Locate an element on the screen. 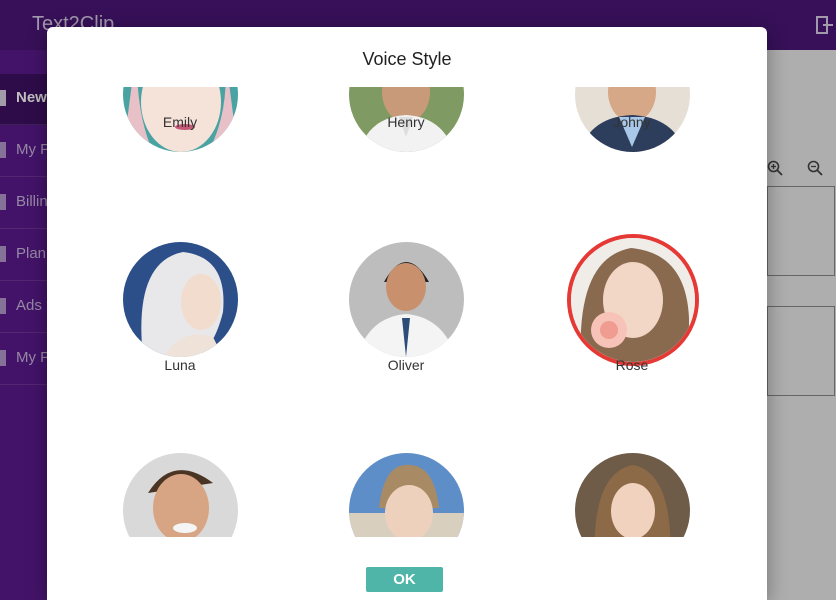 This screenshot has width=836, height=600. voice-name: Luna is located at coordinates (180, 365).